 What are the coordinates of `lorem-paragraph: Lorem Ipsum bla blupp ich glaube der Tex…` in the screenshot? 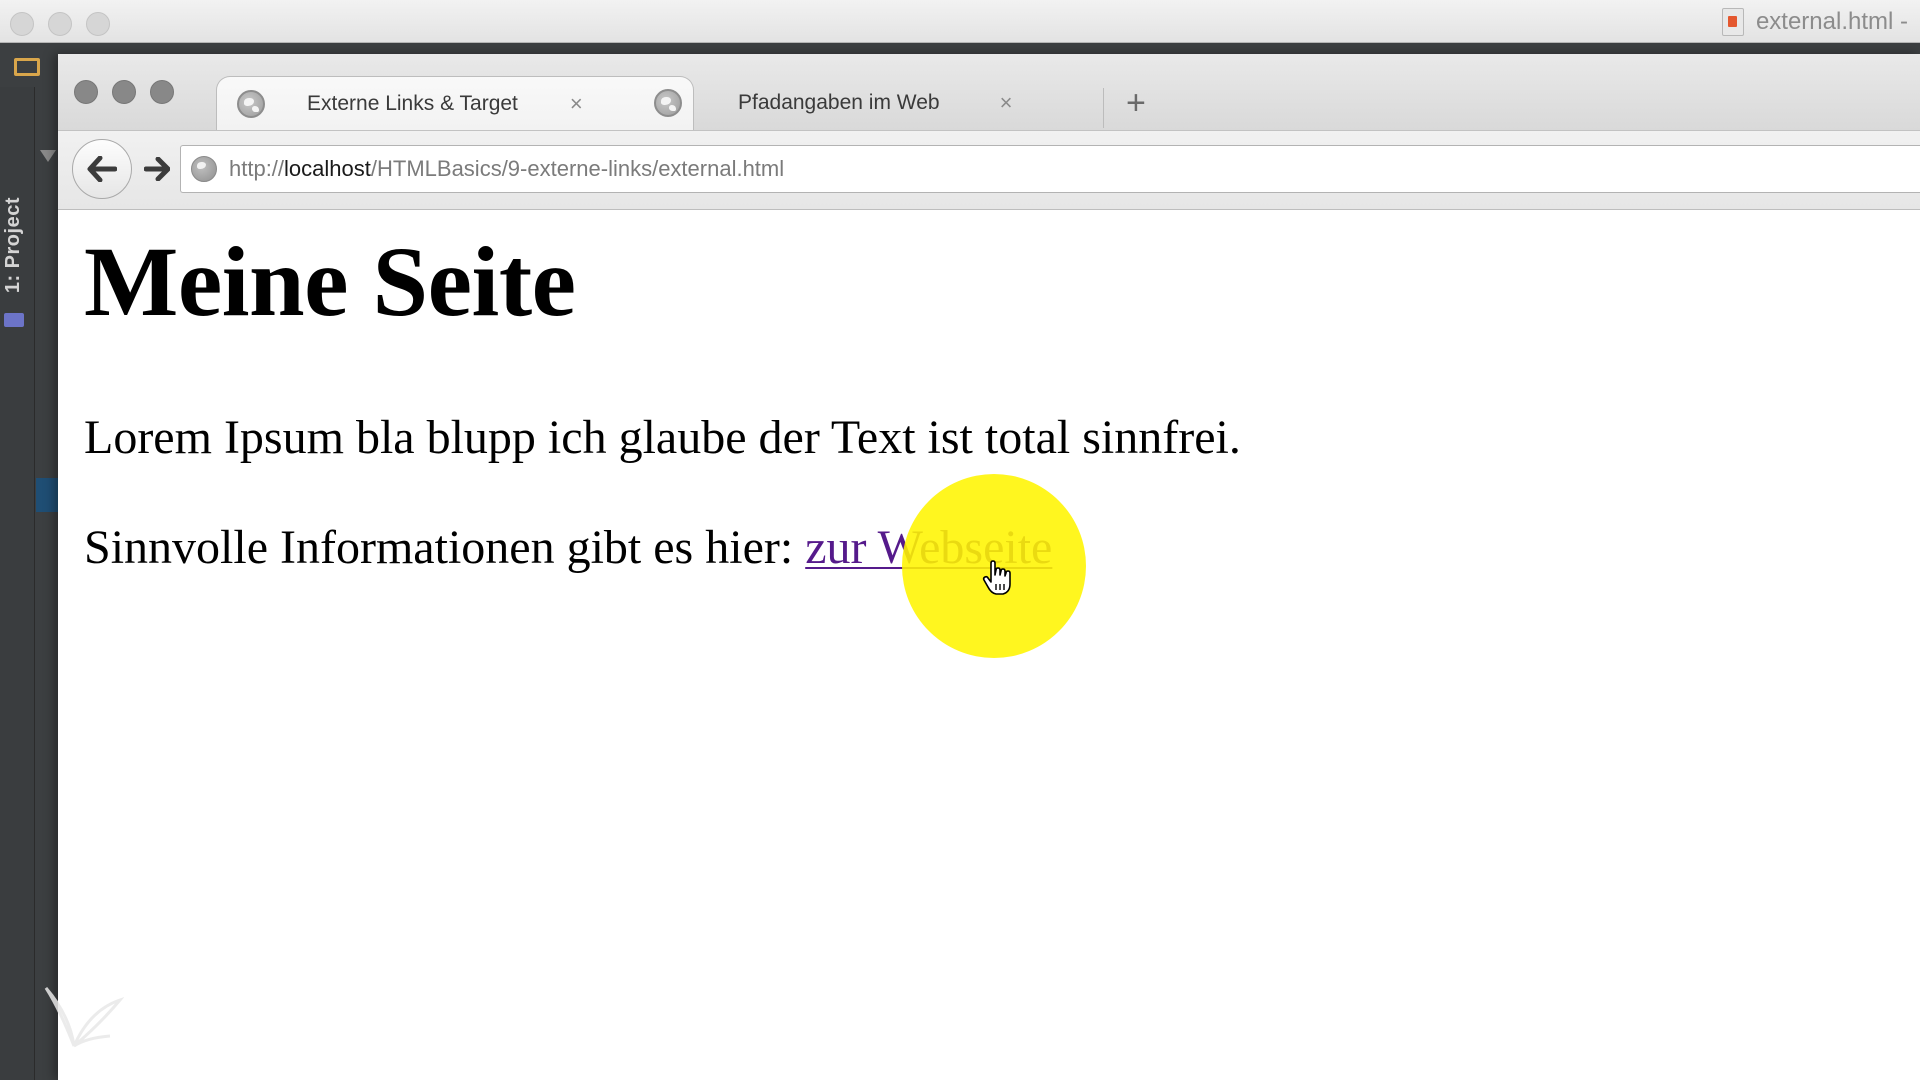 It's located at (662, 437).